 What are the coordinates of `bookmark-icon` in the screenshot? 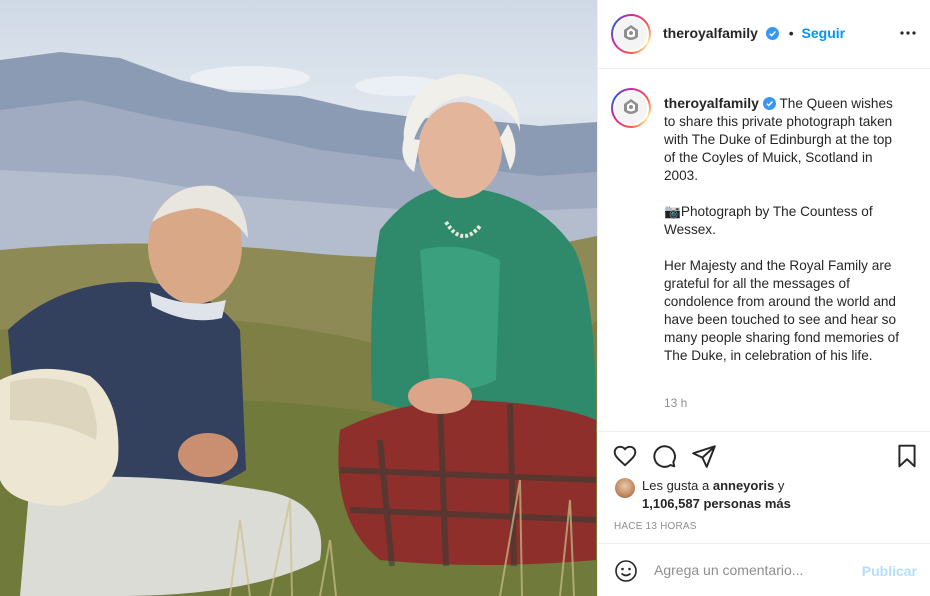 It's located at (907, 456).